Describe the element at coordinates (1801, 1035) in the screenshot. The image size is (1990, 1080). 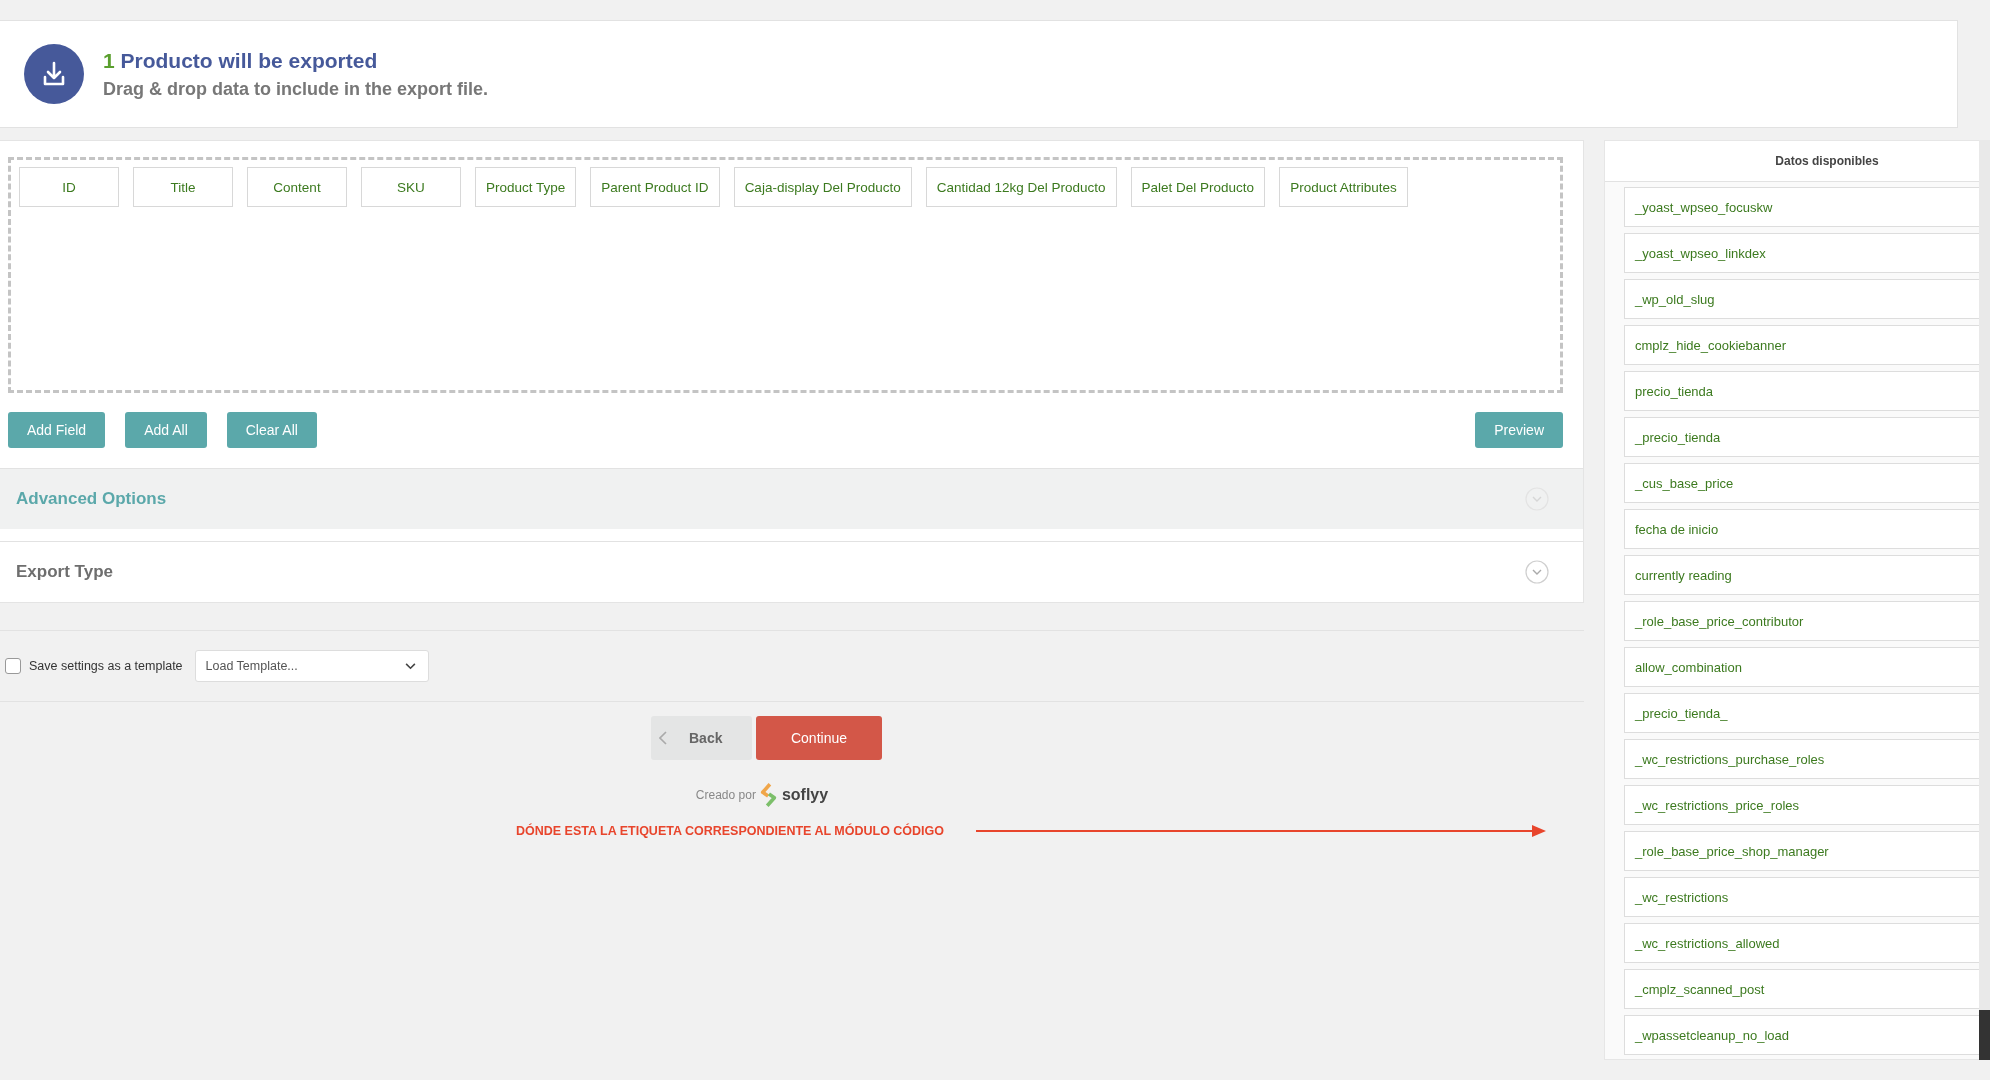
I see `data-field-item: _wpassetcleanup_no_load` at that location.